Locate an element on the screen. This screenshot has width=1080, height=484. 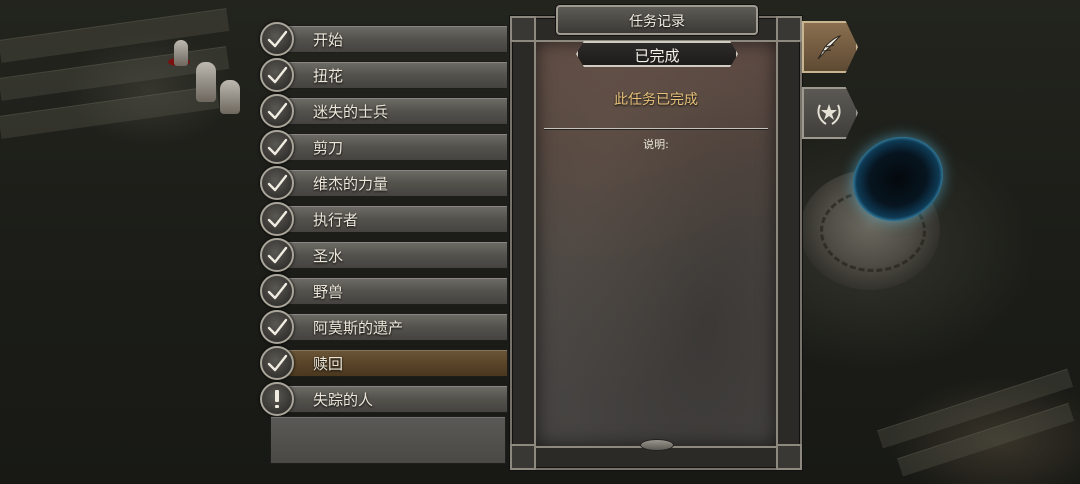
quest-item: 迷失的士兵 is located at coordinates (384, 112).